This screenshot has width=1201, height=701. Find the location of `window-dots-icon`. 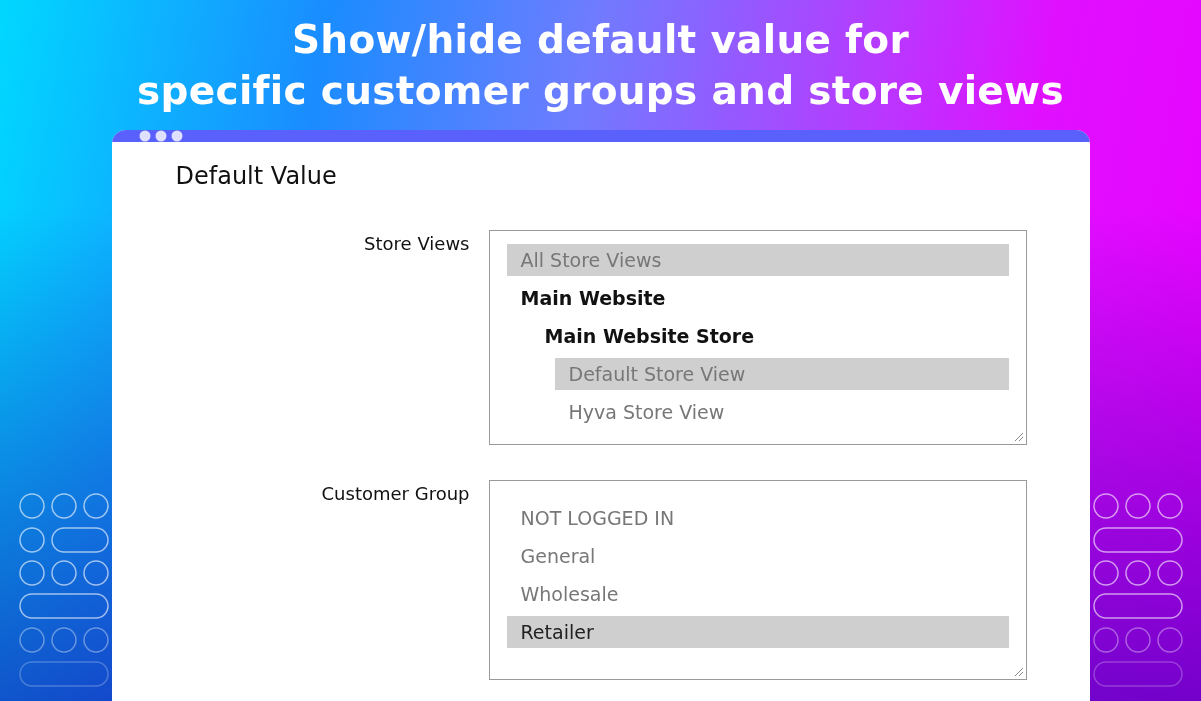

window-dots-icon is located at coordinates (160, 136).